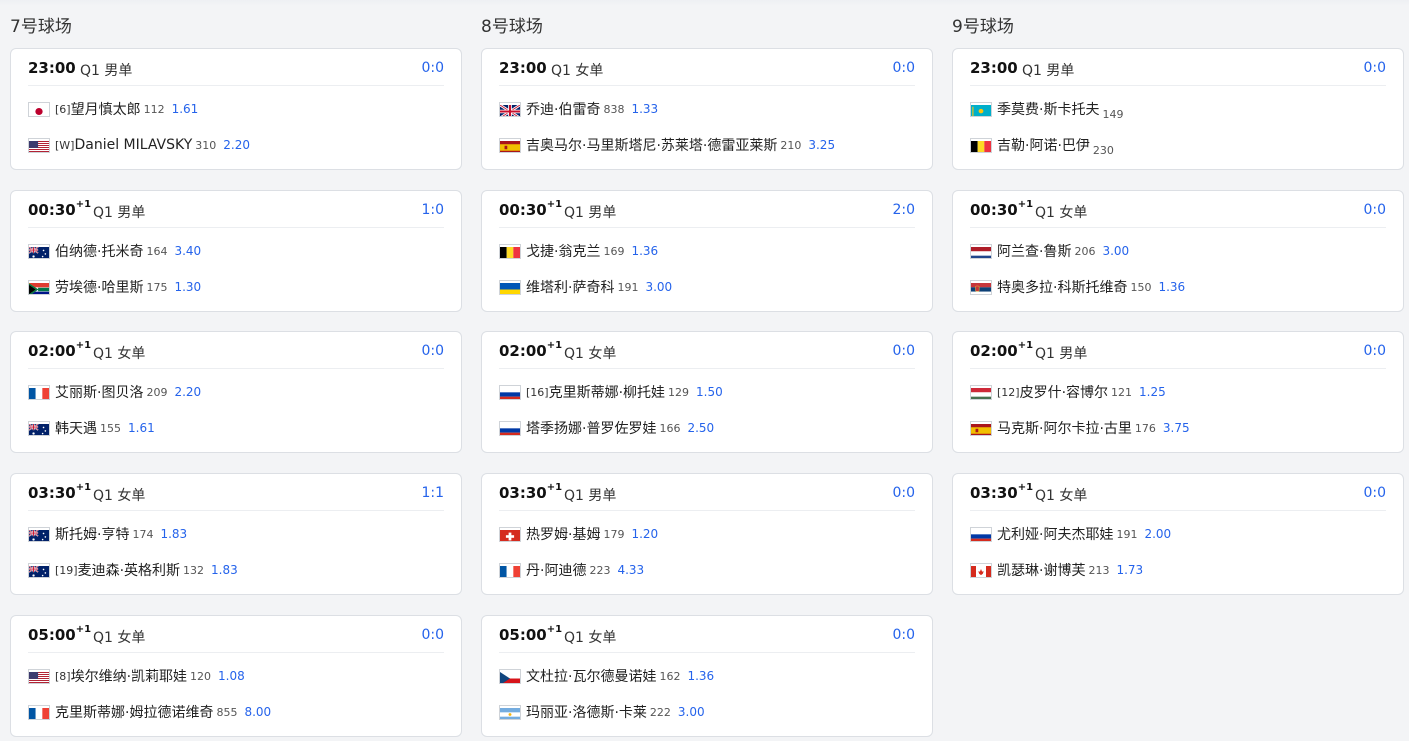 This screenshot has width=1409, height=741. I want to click on player-name: 吉奥马尔·马里斯塔尼·苏莱塔·德雷亚莱斯, so click(651, 145).